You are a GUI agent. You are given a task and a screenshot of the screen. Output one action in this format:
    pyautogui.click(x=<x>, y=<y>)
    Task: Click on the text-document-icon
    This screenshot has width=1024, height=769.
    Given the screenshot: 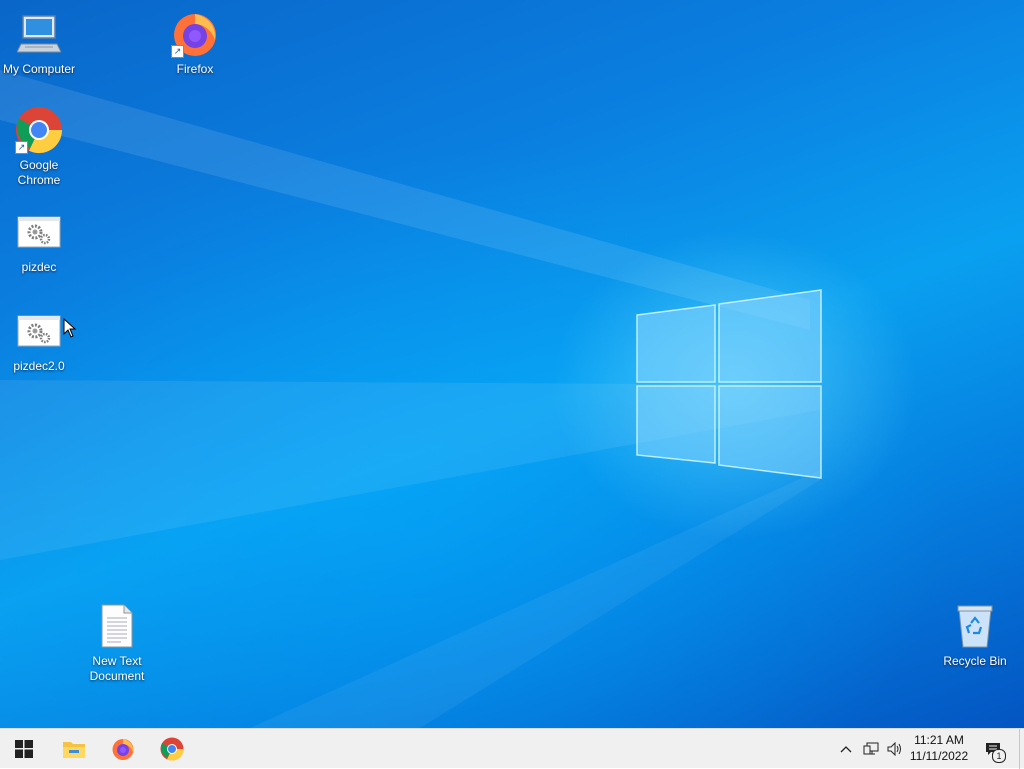 What is the action you would take?
    pyautogui.click(x=117, y=626)
    